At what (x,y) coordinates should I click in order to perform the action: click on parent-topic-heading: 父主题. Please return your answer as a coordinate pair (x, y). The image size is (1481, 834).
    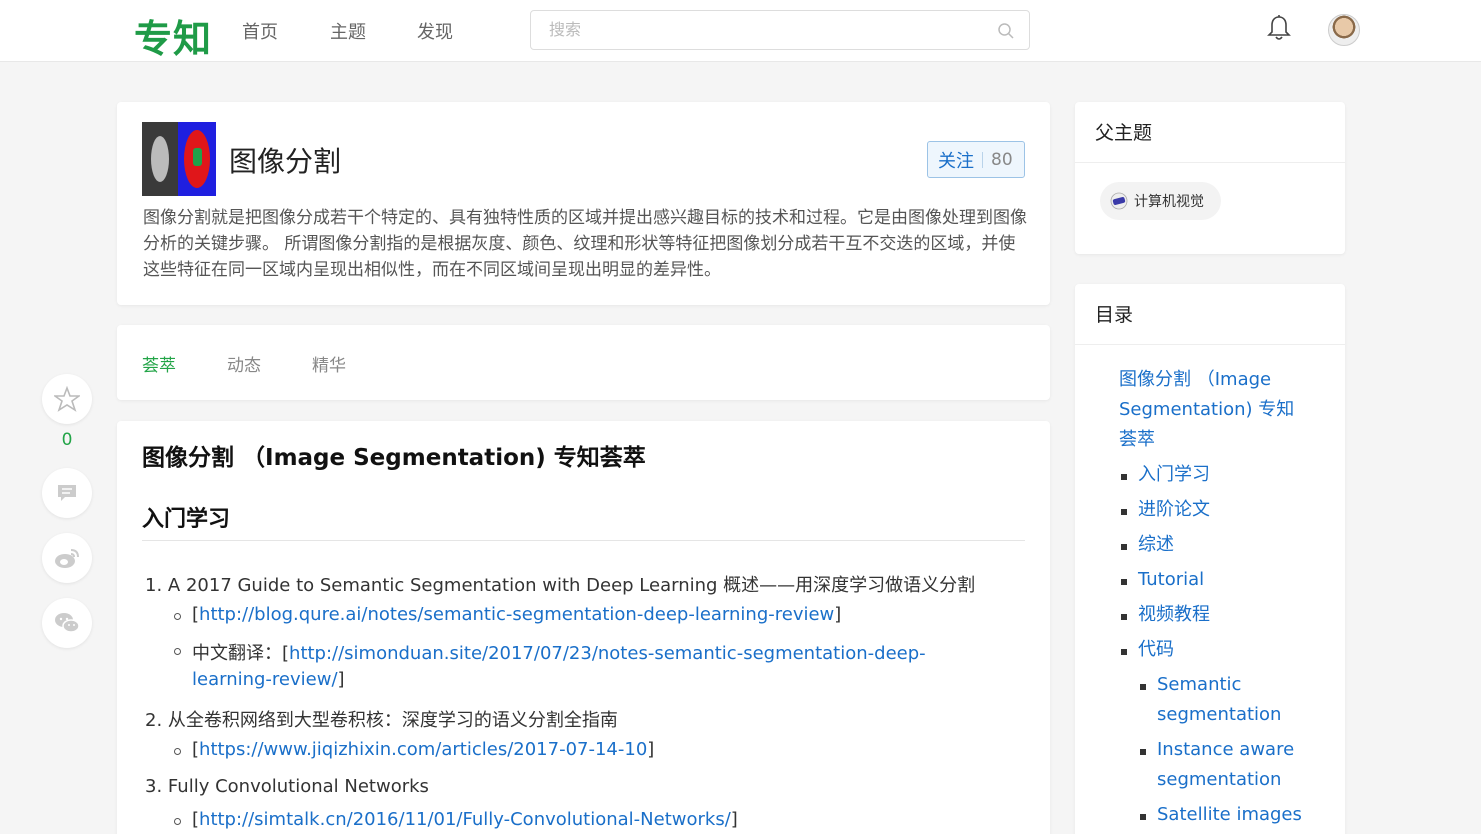
    Looking at the image, I should click on (1124, 133).